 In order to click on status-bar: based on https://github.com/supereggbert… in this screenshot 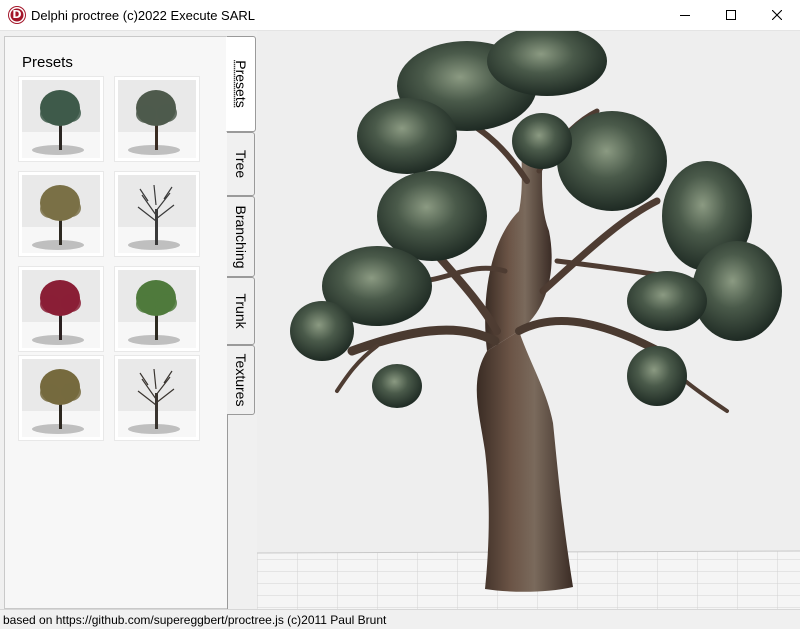, I will do `click(400, 619)`.